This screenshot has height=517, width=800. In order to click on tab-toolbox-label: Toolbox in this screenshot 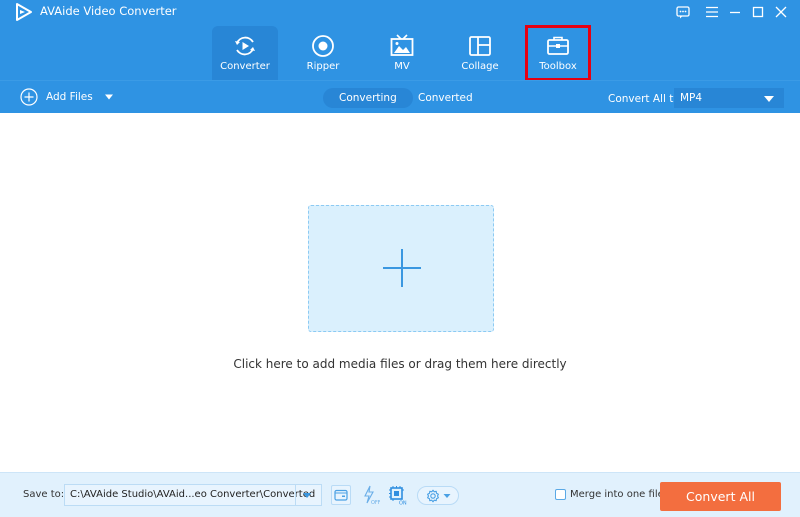, I will do `click(558, 66)`.